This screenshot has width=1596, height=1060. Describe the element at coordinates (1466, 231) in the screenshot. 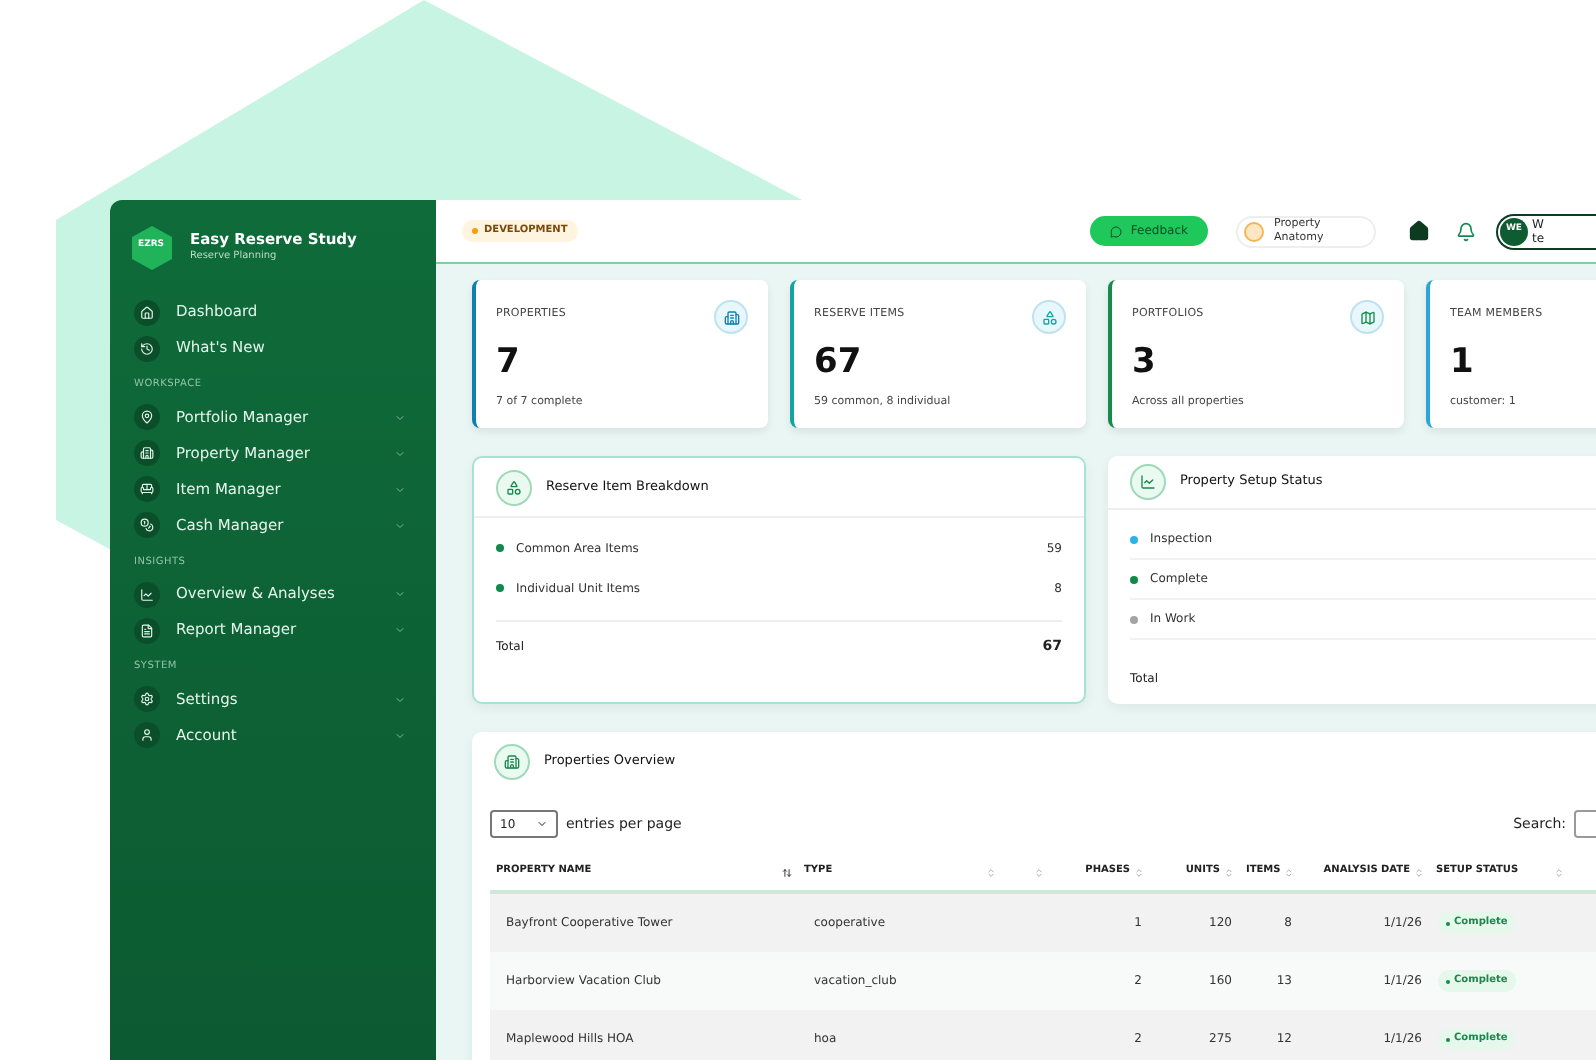

I see `notification-bell-icon` at that location.